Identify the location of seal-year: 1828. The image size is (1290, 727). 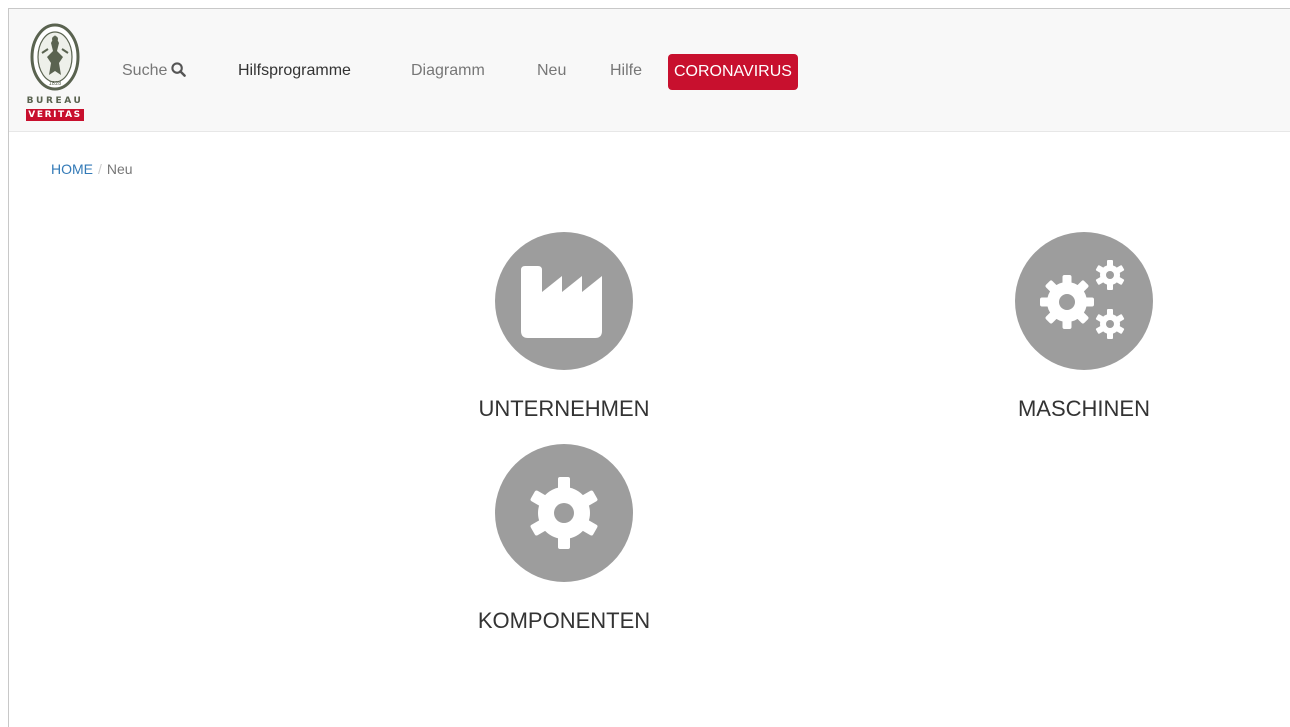
(55, 84).